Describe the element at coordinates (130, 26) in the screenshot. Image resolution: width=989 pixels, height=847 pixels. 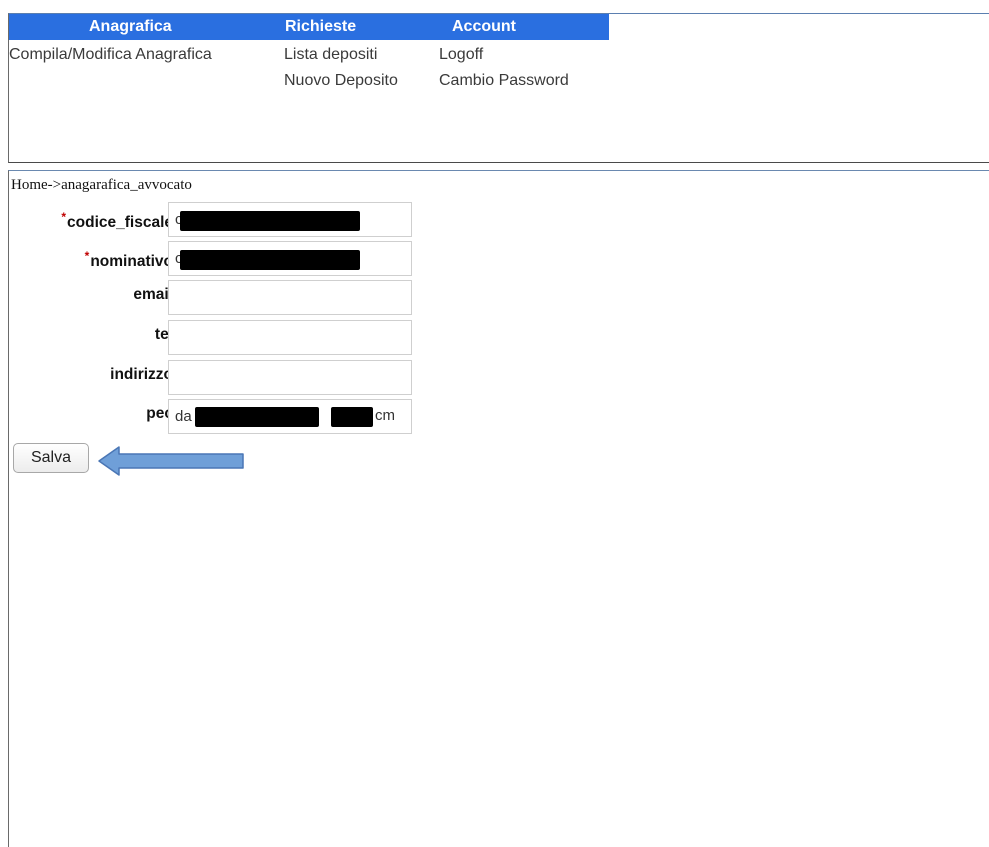
I see `menu-header-anagrafica: Anagrafica` at that location.